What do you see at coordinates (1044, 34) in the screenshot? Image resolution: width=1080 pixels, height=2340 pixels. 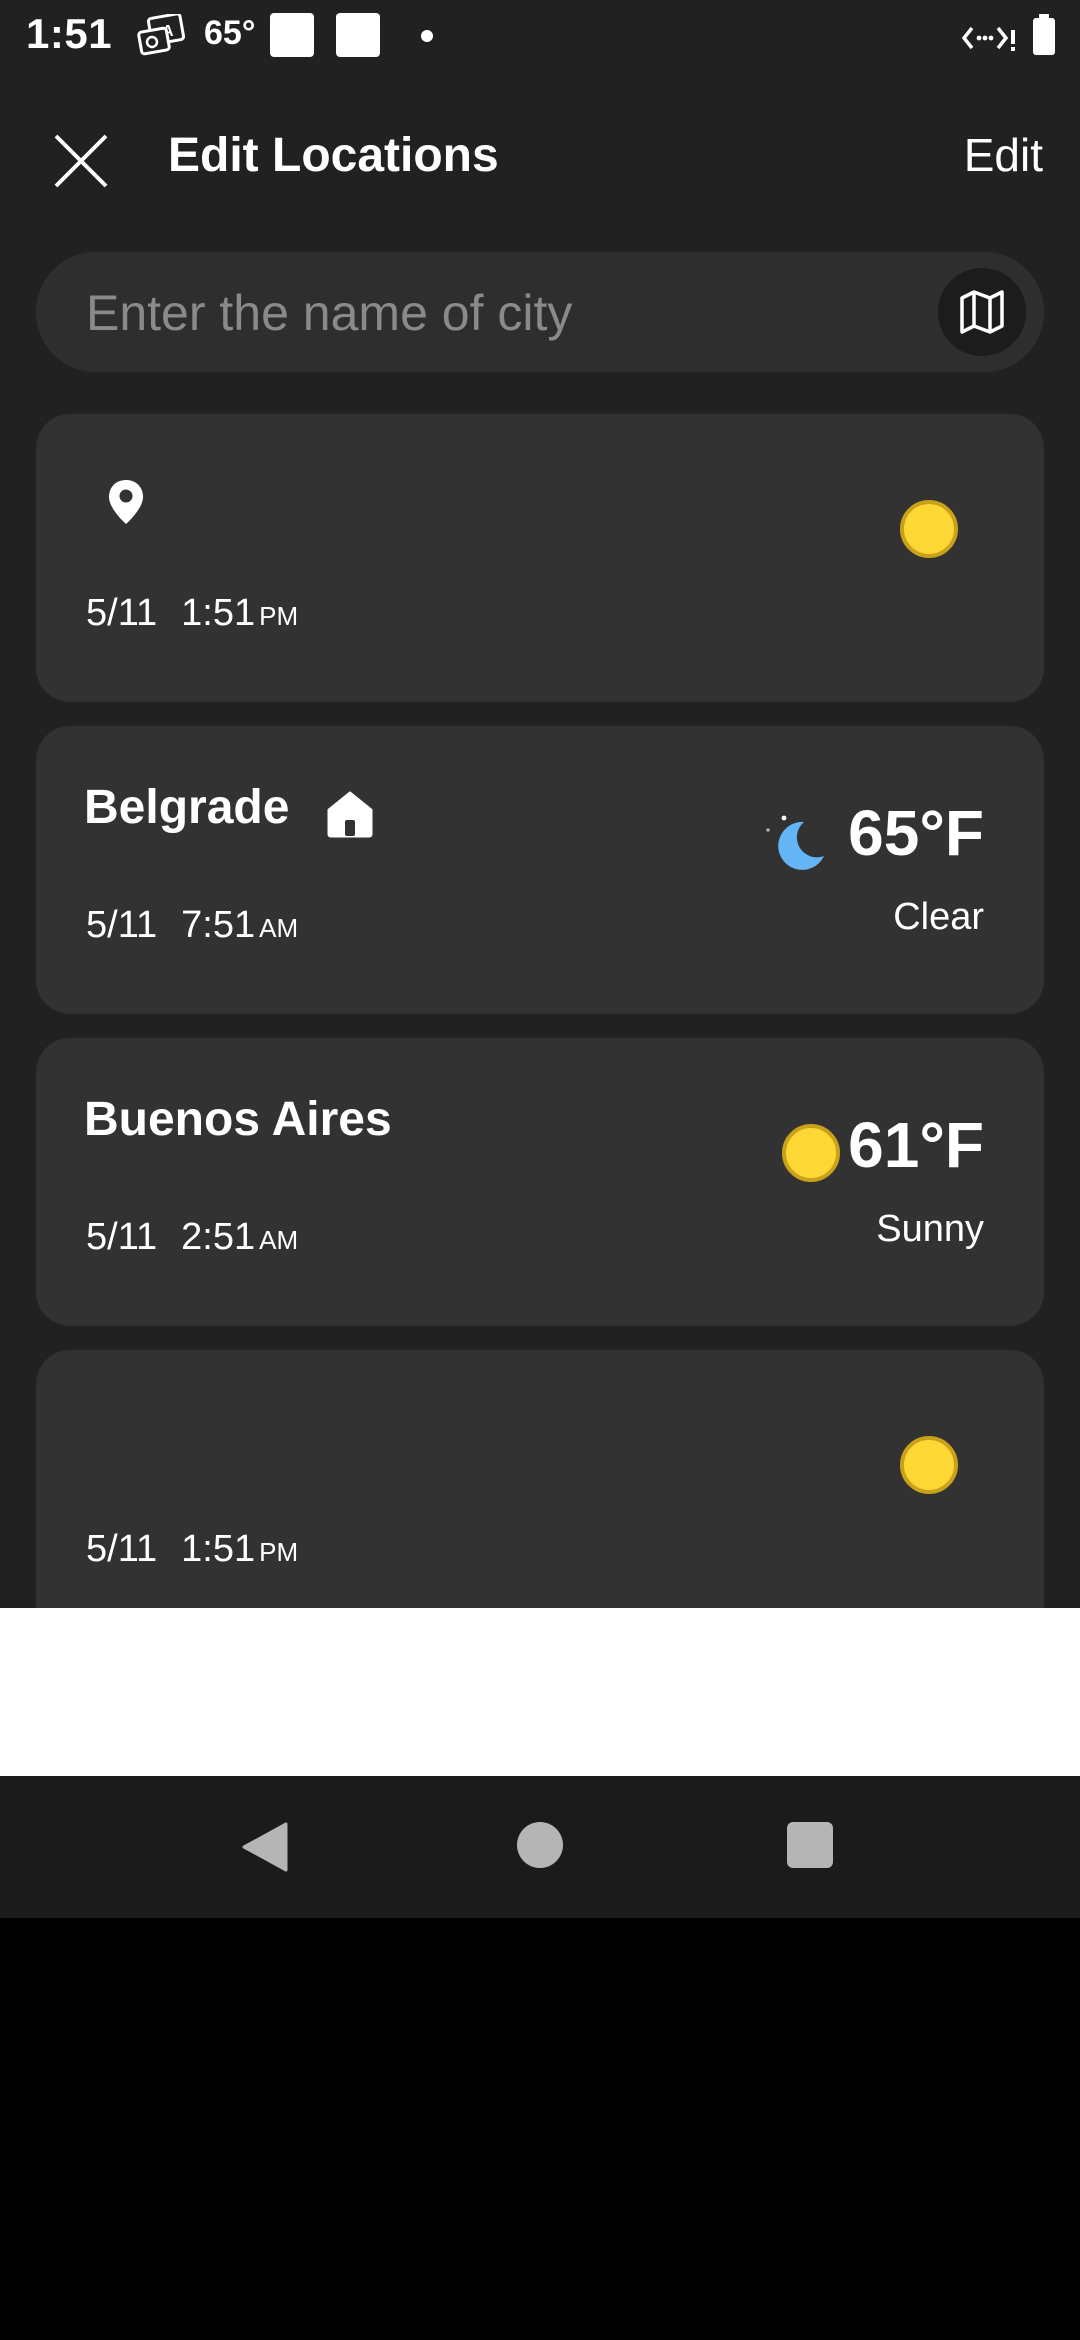 I see `battery-icon` at bounding box center [1044, 34].